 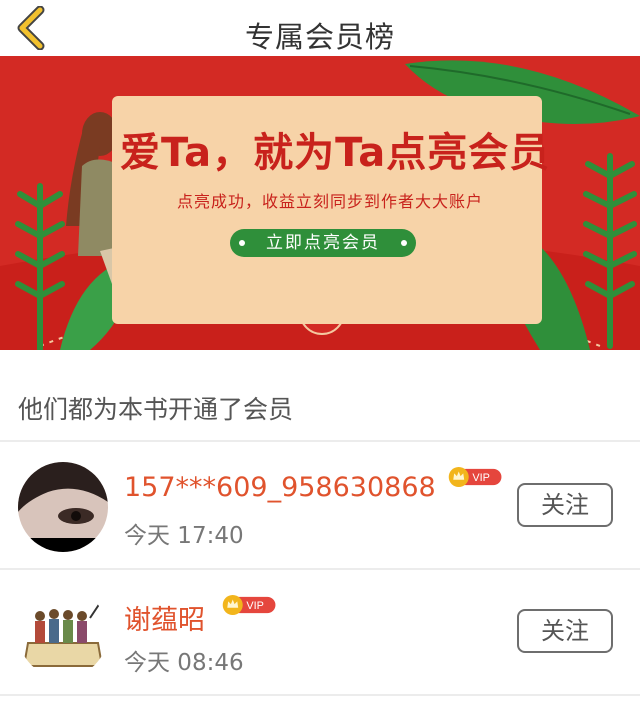 I want to click on member-name: 谢蕴昭, so click(x=164, y=617).